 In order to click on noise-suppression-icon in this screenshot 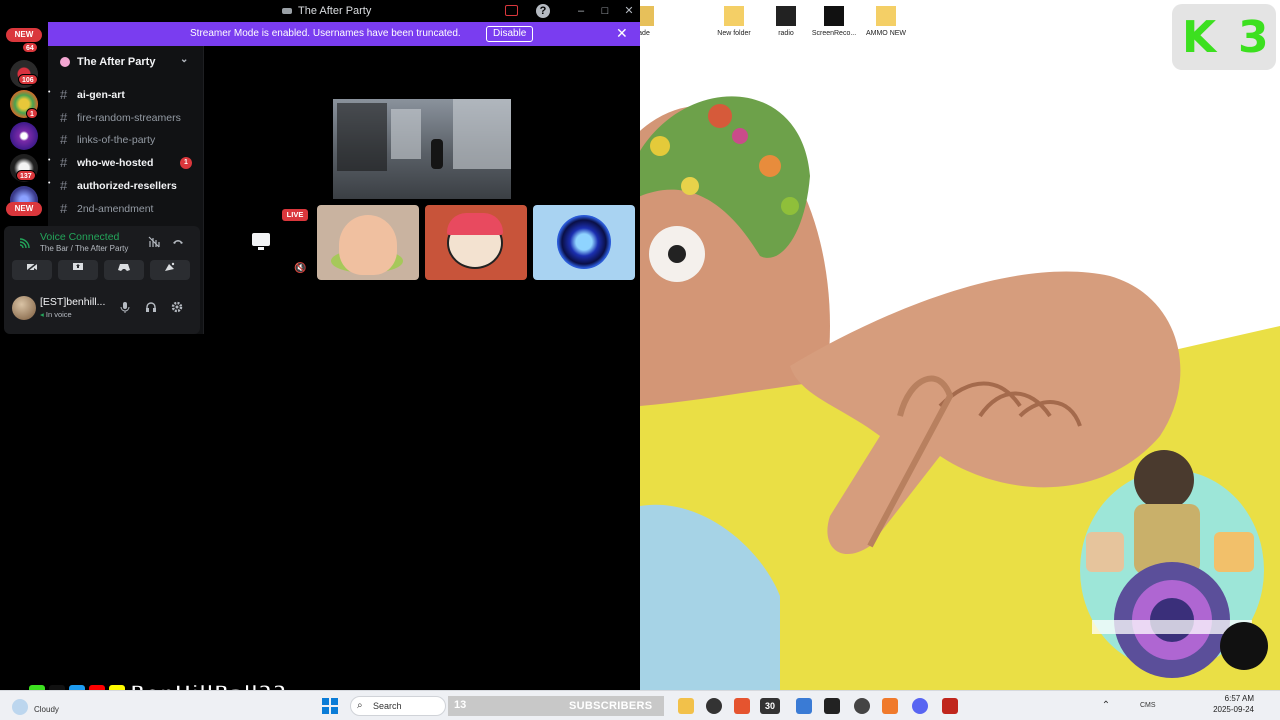, I will do `click(154, 243)`.